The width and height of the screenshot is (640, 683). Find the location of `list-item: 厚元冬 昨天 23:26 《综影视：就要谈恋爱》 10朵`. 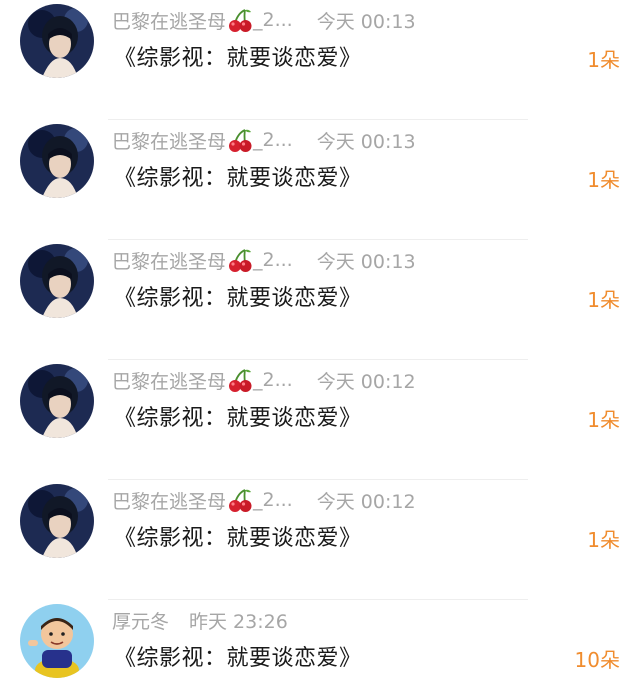

list-item: 厚元冬 昨天 23:26 《综影视：就要谈恋爱》 10朵 is located at coordinates (320, 641).